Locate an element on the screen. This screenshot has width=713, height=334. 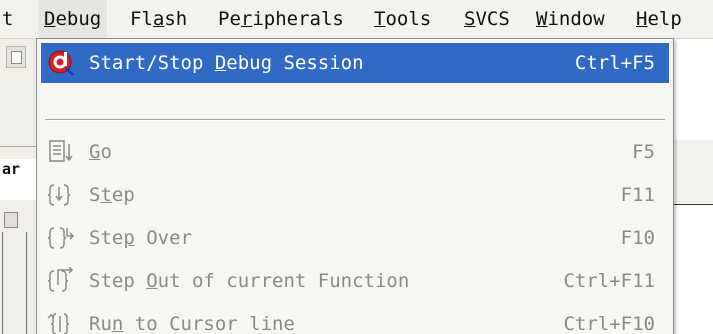
menu-item-run-to-cursor: Run to Cursor line Ctrl+F10 is located at coordinates (355, 319).